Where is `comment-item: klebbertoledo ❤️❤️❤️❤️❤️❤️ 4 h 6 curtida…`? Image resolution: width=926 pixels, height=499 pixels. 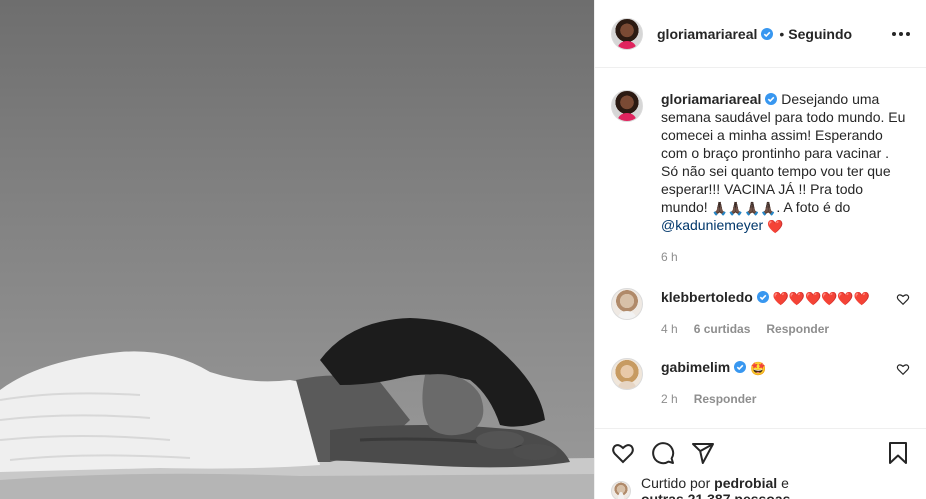
comment-item: klebbertoledo ❤️❤️❤️❤️❤️❤️ 4 h 6 curtida… is located at coordinates (760, 313).